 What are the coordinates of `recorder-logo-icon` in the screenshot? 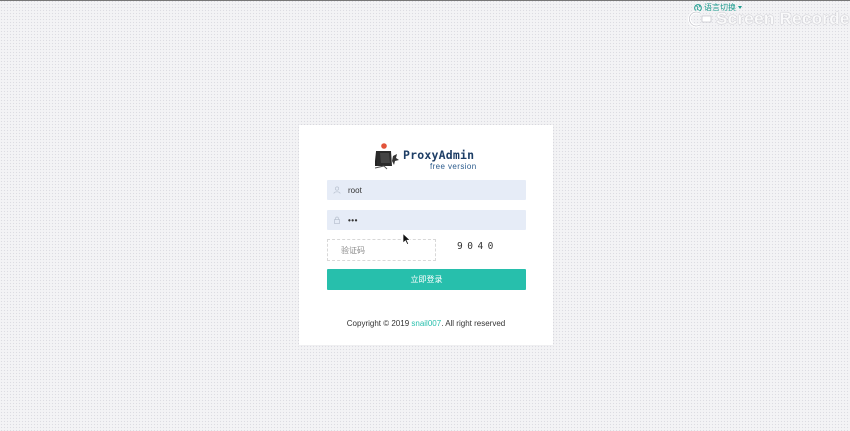 It's located at (699, 19).